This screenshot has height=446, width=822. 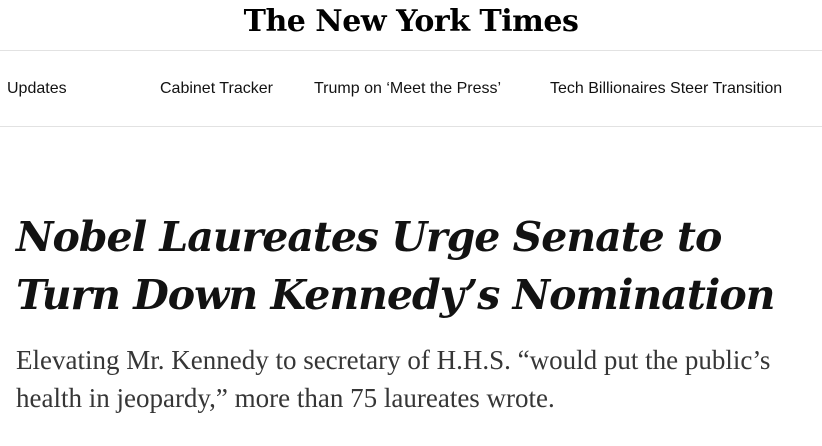 I want to click on nav-link-tech-billionaires: Tech Billionaires Steer Transition, so click(x=666, y=89).